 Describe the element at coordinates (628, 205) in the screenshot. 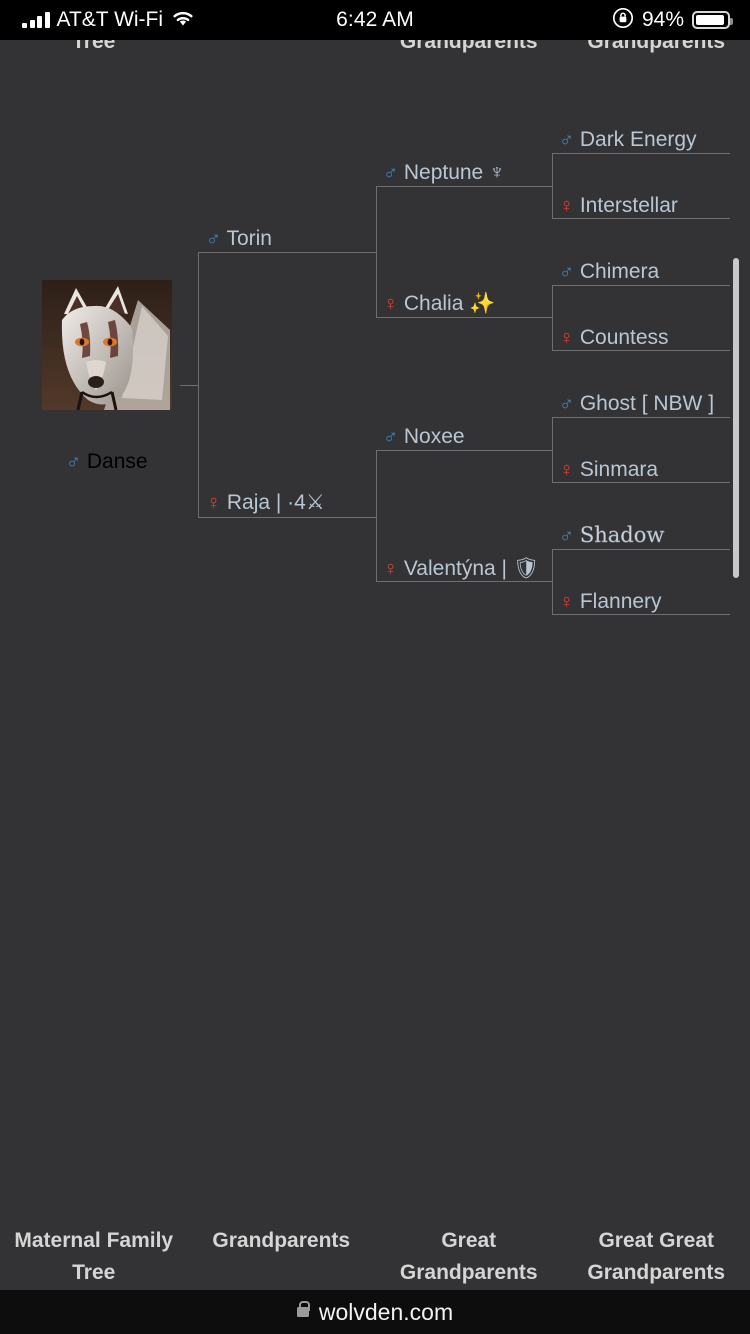

I see `node-name: Interstellar` at that location.